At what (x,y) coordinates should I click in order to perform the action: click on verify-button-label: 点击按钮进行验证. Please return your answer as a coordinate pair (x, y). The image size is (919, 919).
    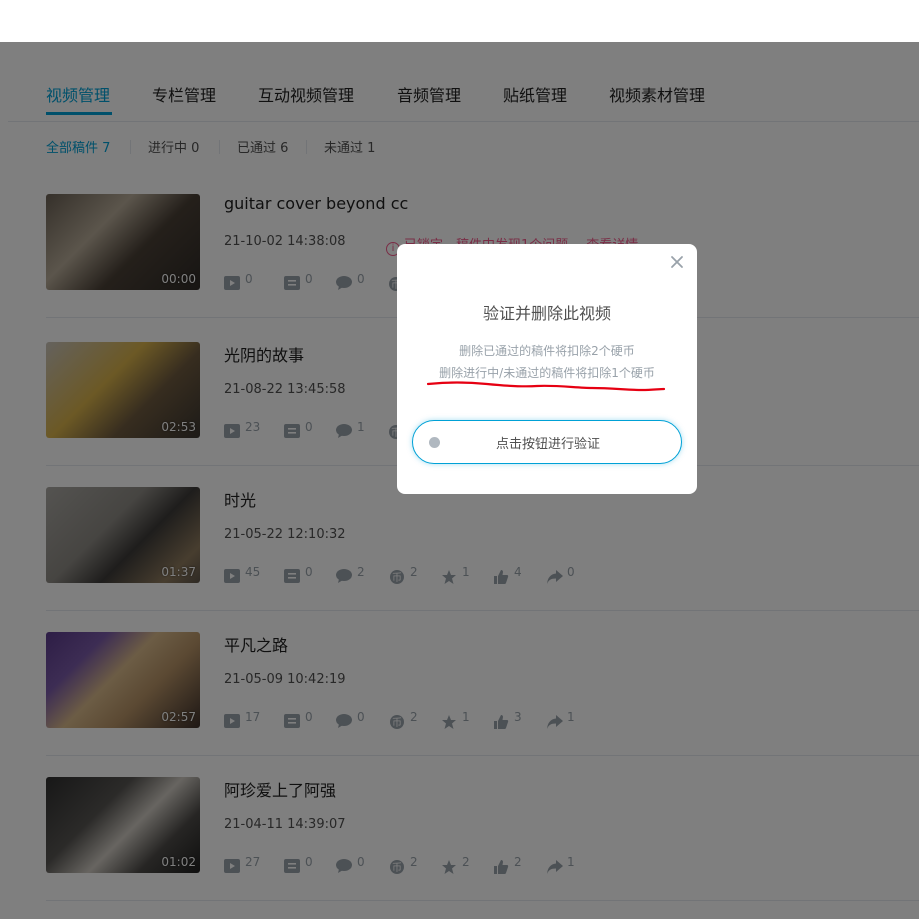
    Looking at the image, I should click on (547, 444).